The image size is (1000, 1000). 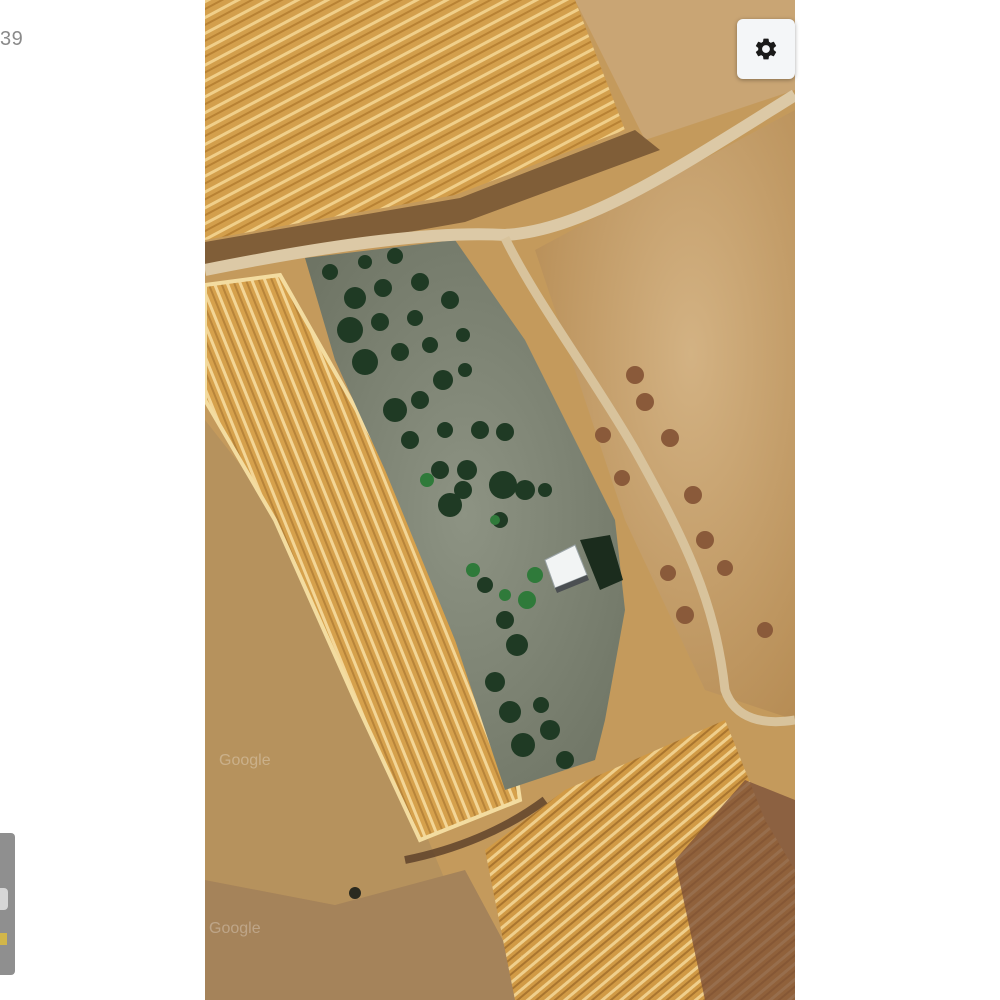 I want to click on side-widget-marker-yellow, so click(x=3, y=939).